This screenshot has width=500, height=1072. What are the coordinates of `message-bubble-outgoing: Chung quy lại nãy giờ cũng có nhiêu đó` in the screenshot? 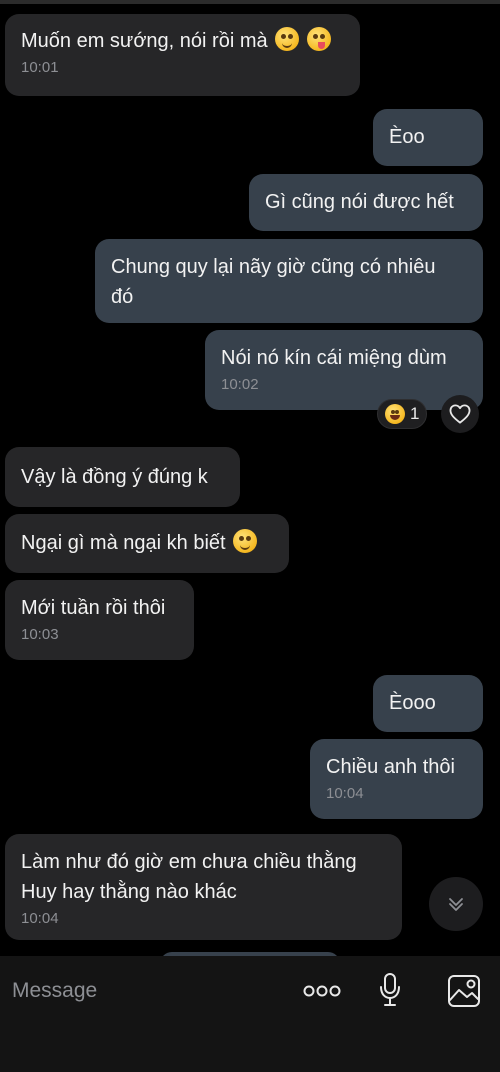 It's located at (289, 281).